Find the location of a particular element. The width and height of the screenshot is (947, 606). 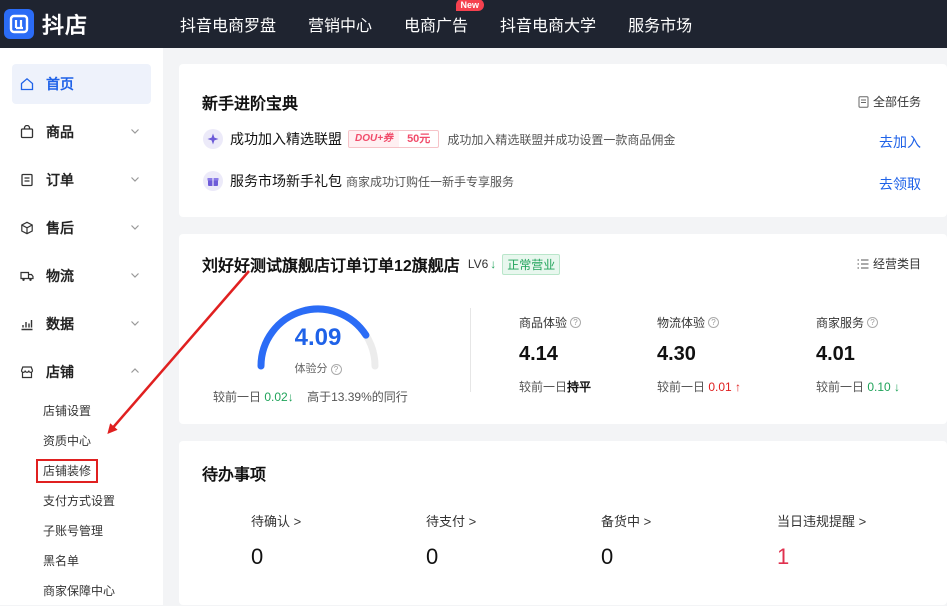

store-icon is located at coordinates (27, 372).